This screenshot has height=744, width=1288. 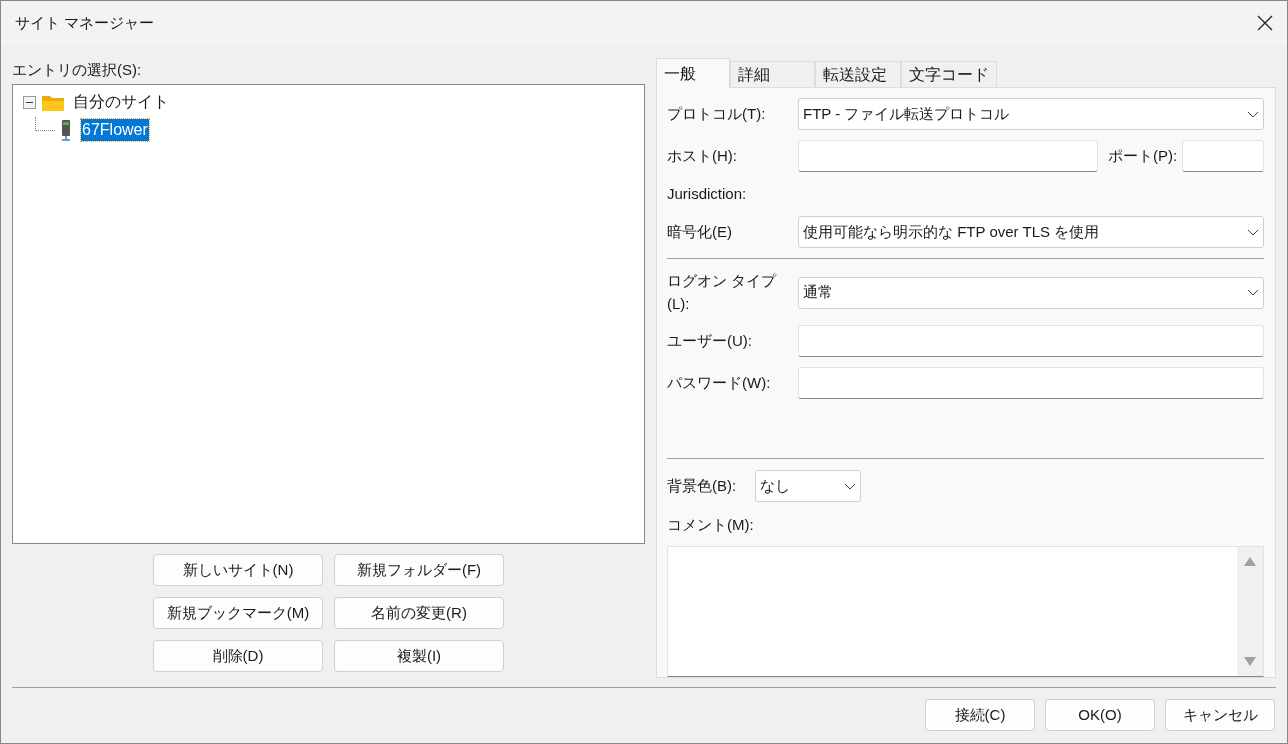 What do you see at coordinates (238, 613) in the screenshot?
I see `action-button: 新規ブックマーク(M)` at bounding box center [238, 613].